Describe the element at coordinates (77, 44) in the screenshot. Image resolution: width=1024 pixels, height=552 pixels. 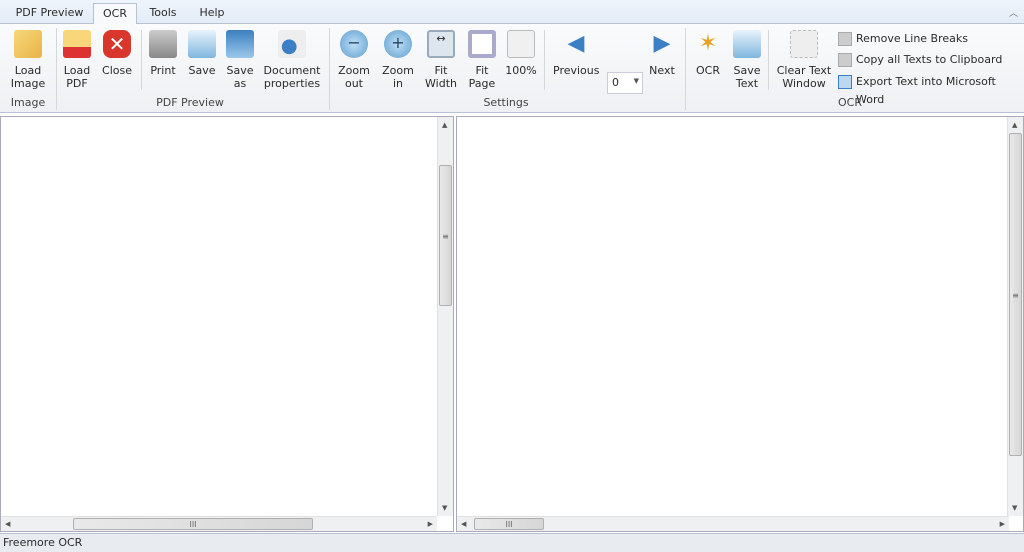
I see `folder-pdf-icon` at that location.